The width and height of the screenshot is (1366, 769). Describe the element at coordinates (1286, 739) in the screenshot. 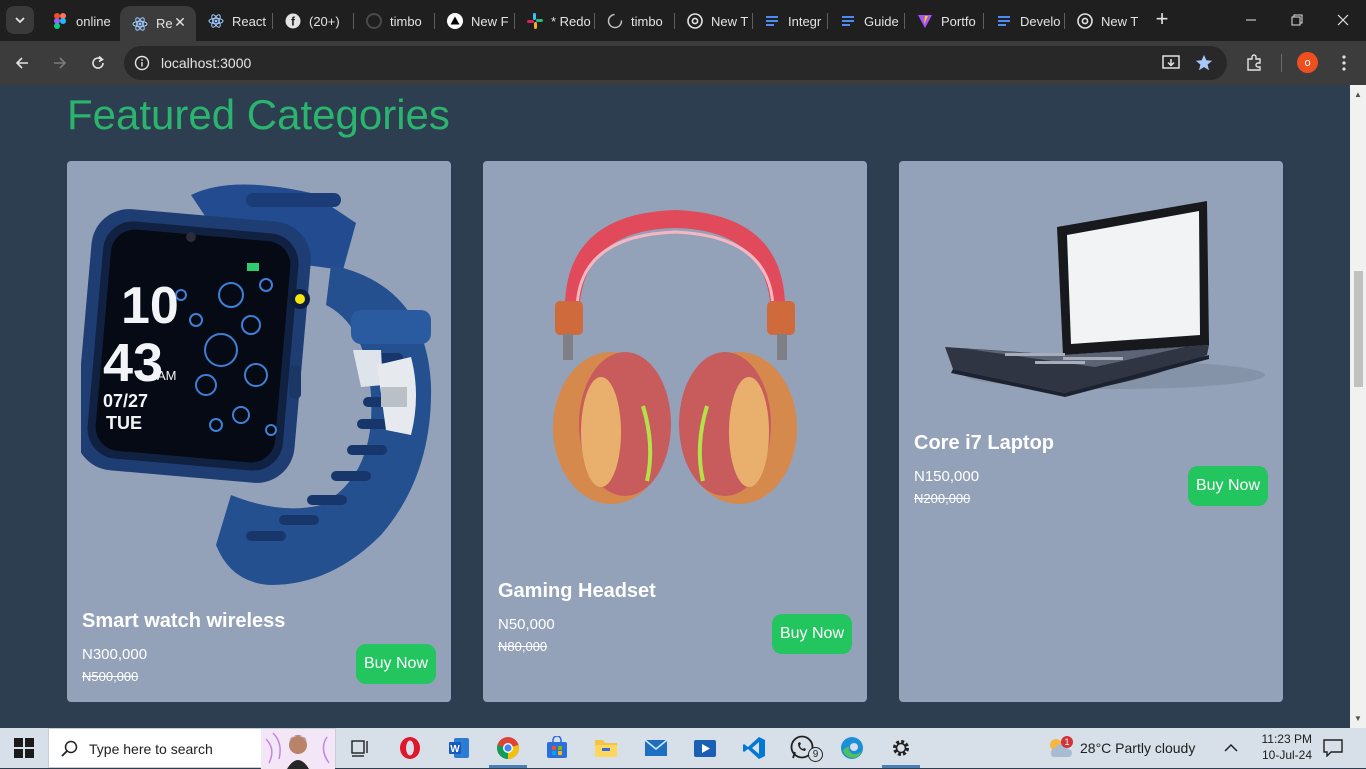

I see `clock-time: 11:23 PM` at that location.